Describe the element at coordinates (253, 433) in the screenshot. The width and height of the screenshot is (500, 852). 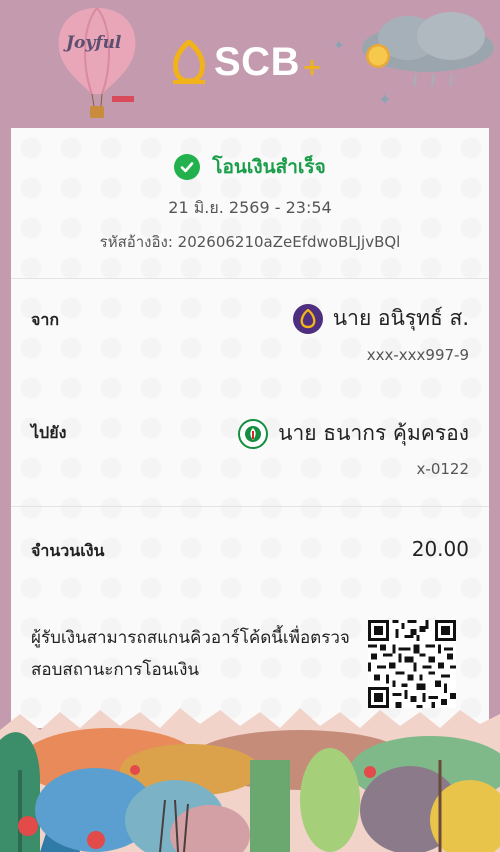
I see `kbank-icon` at that location.